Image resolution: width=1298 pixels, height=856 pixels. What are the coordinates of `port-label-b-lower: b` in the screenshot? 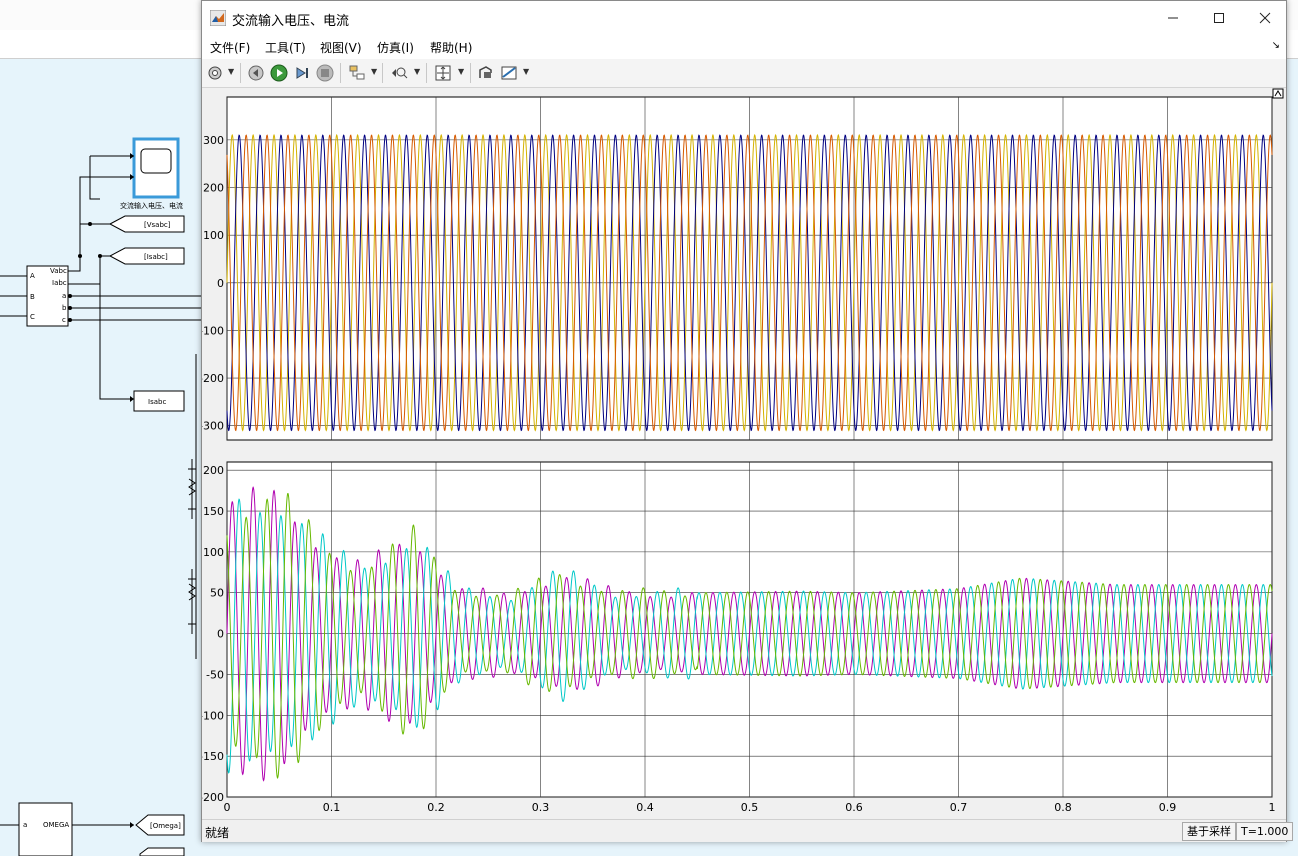 It's located at (64, 308).